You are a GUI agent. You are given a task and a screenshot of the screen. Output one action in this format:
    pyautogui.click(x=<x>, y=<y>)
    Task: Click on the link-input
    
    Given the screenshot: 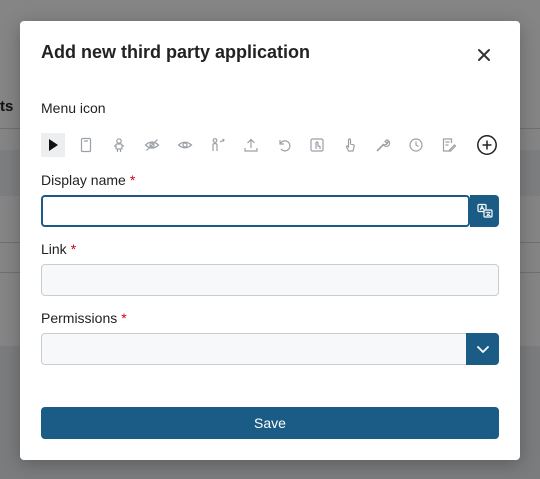 What is the action you would take?
    pyautogui.click(x=270, y=280)
    